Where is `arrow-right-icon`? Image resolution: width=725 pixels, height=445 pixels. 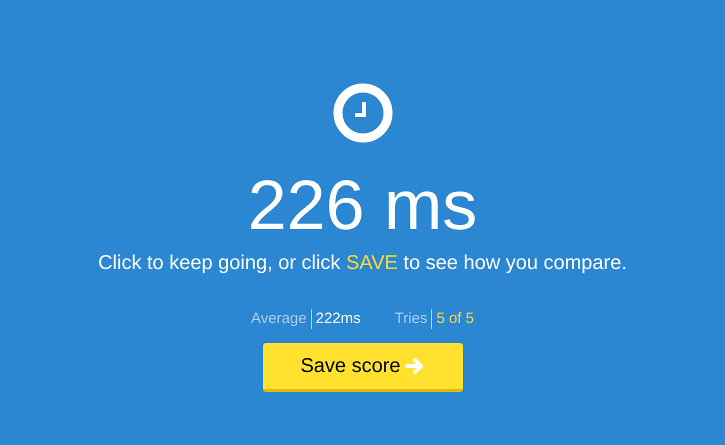
arrow-right-icon is located at coordinates (414, 366).